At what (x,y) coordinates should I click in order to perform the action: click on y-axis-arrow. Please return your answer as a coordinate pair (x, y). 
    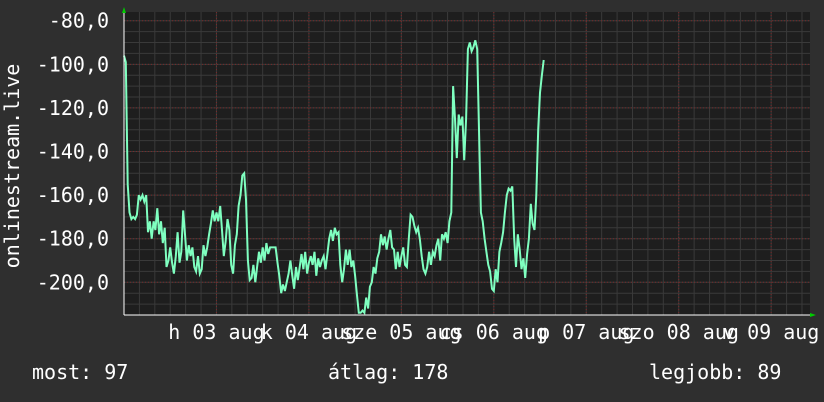
    Looking at the image, I should click on (124, 10).